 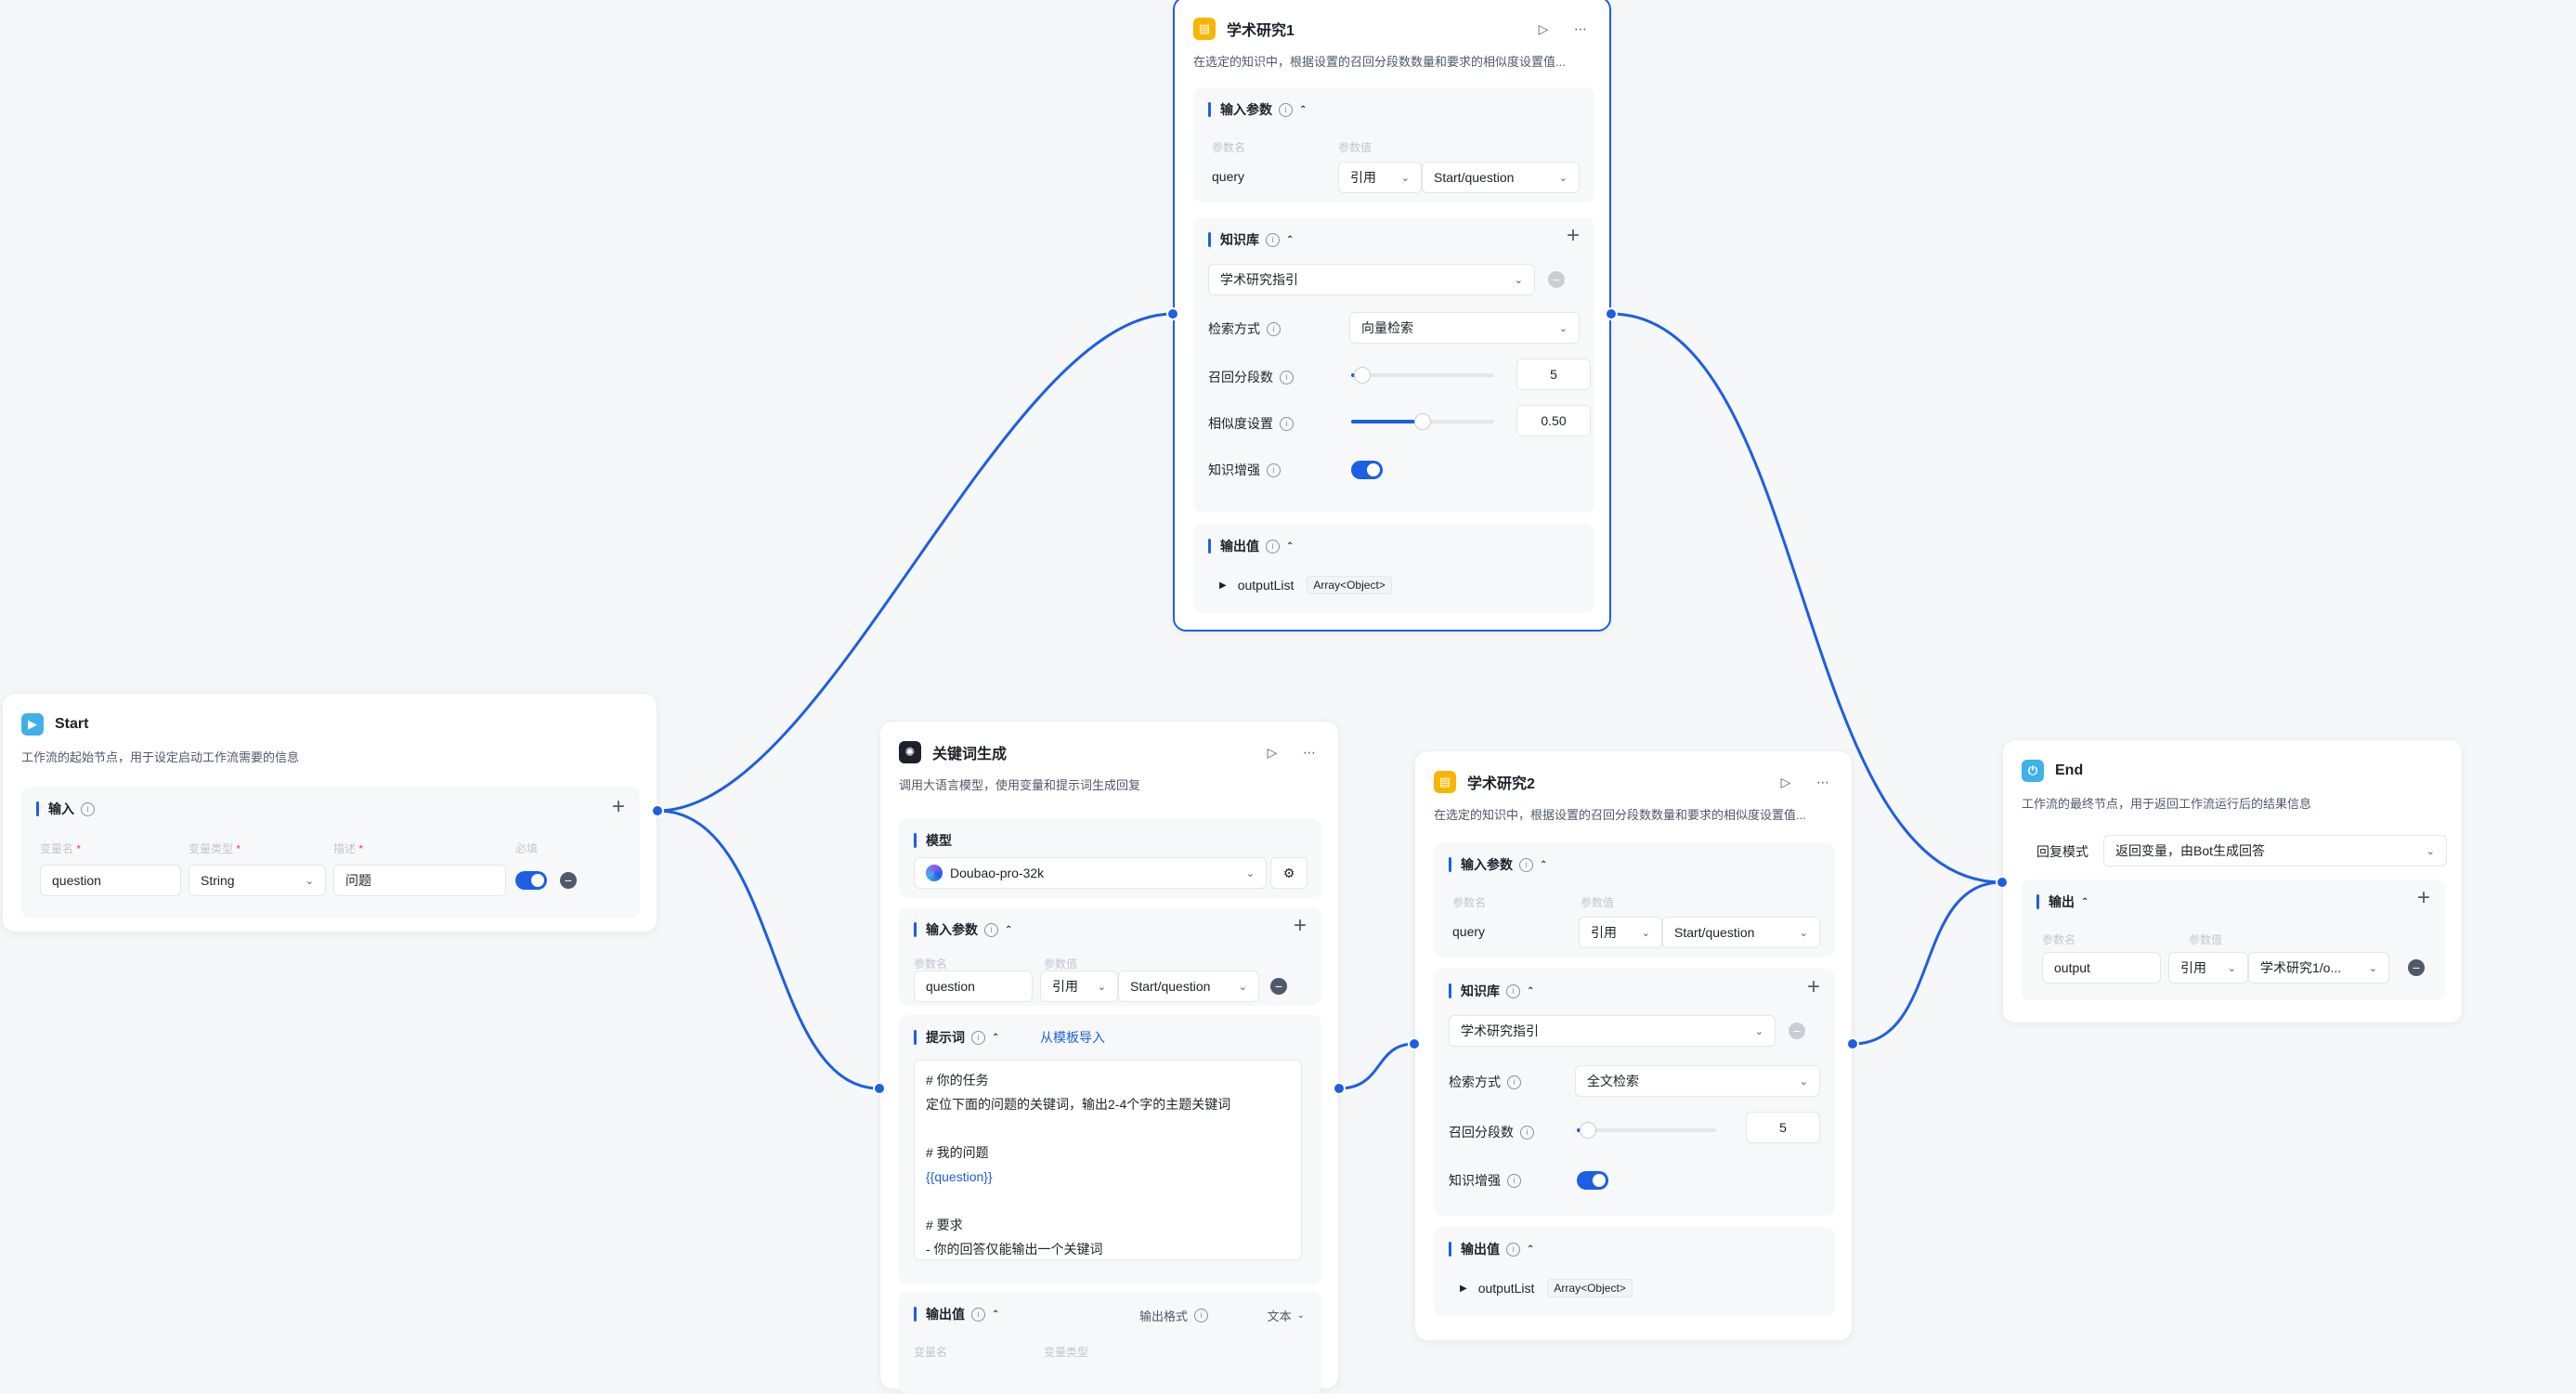 What do you see at coordinates (2416, 967) in the screenshot?
I see `remove-output-button: −` at bounding box center [2416, 967].